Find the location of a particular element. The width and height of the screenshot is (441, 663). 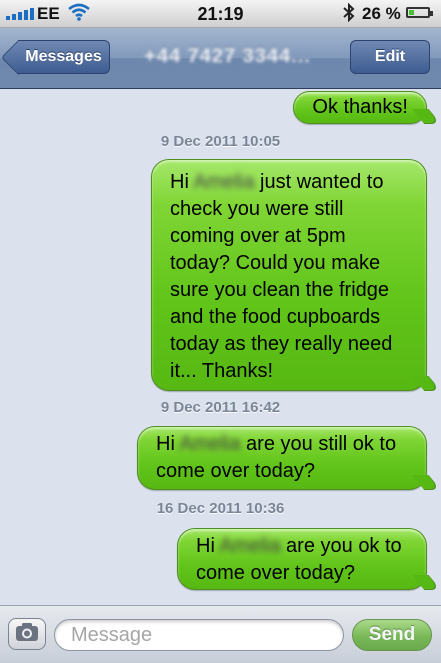

navigation-bar: Messages +44 7427 3344... Edit is located at coordinates (220, 58).